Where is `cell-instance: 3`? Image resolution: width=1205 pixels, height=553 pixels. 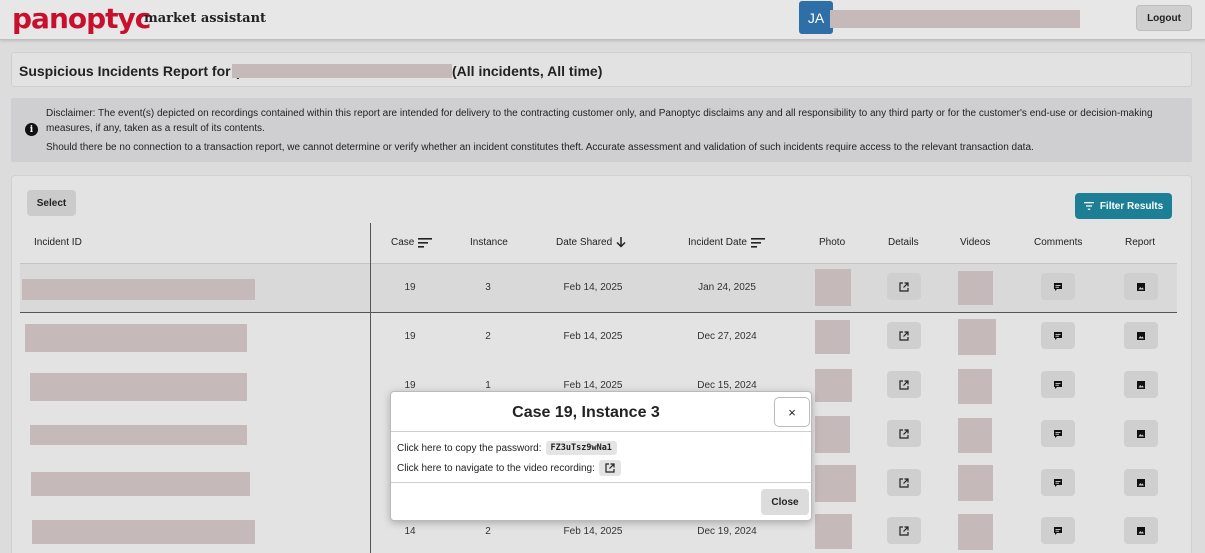 cell-instance: 3 is located at coordinates (488, 287).